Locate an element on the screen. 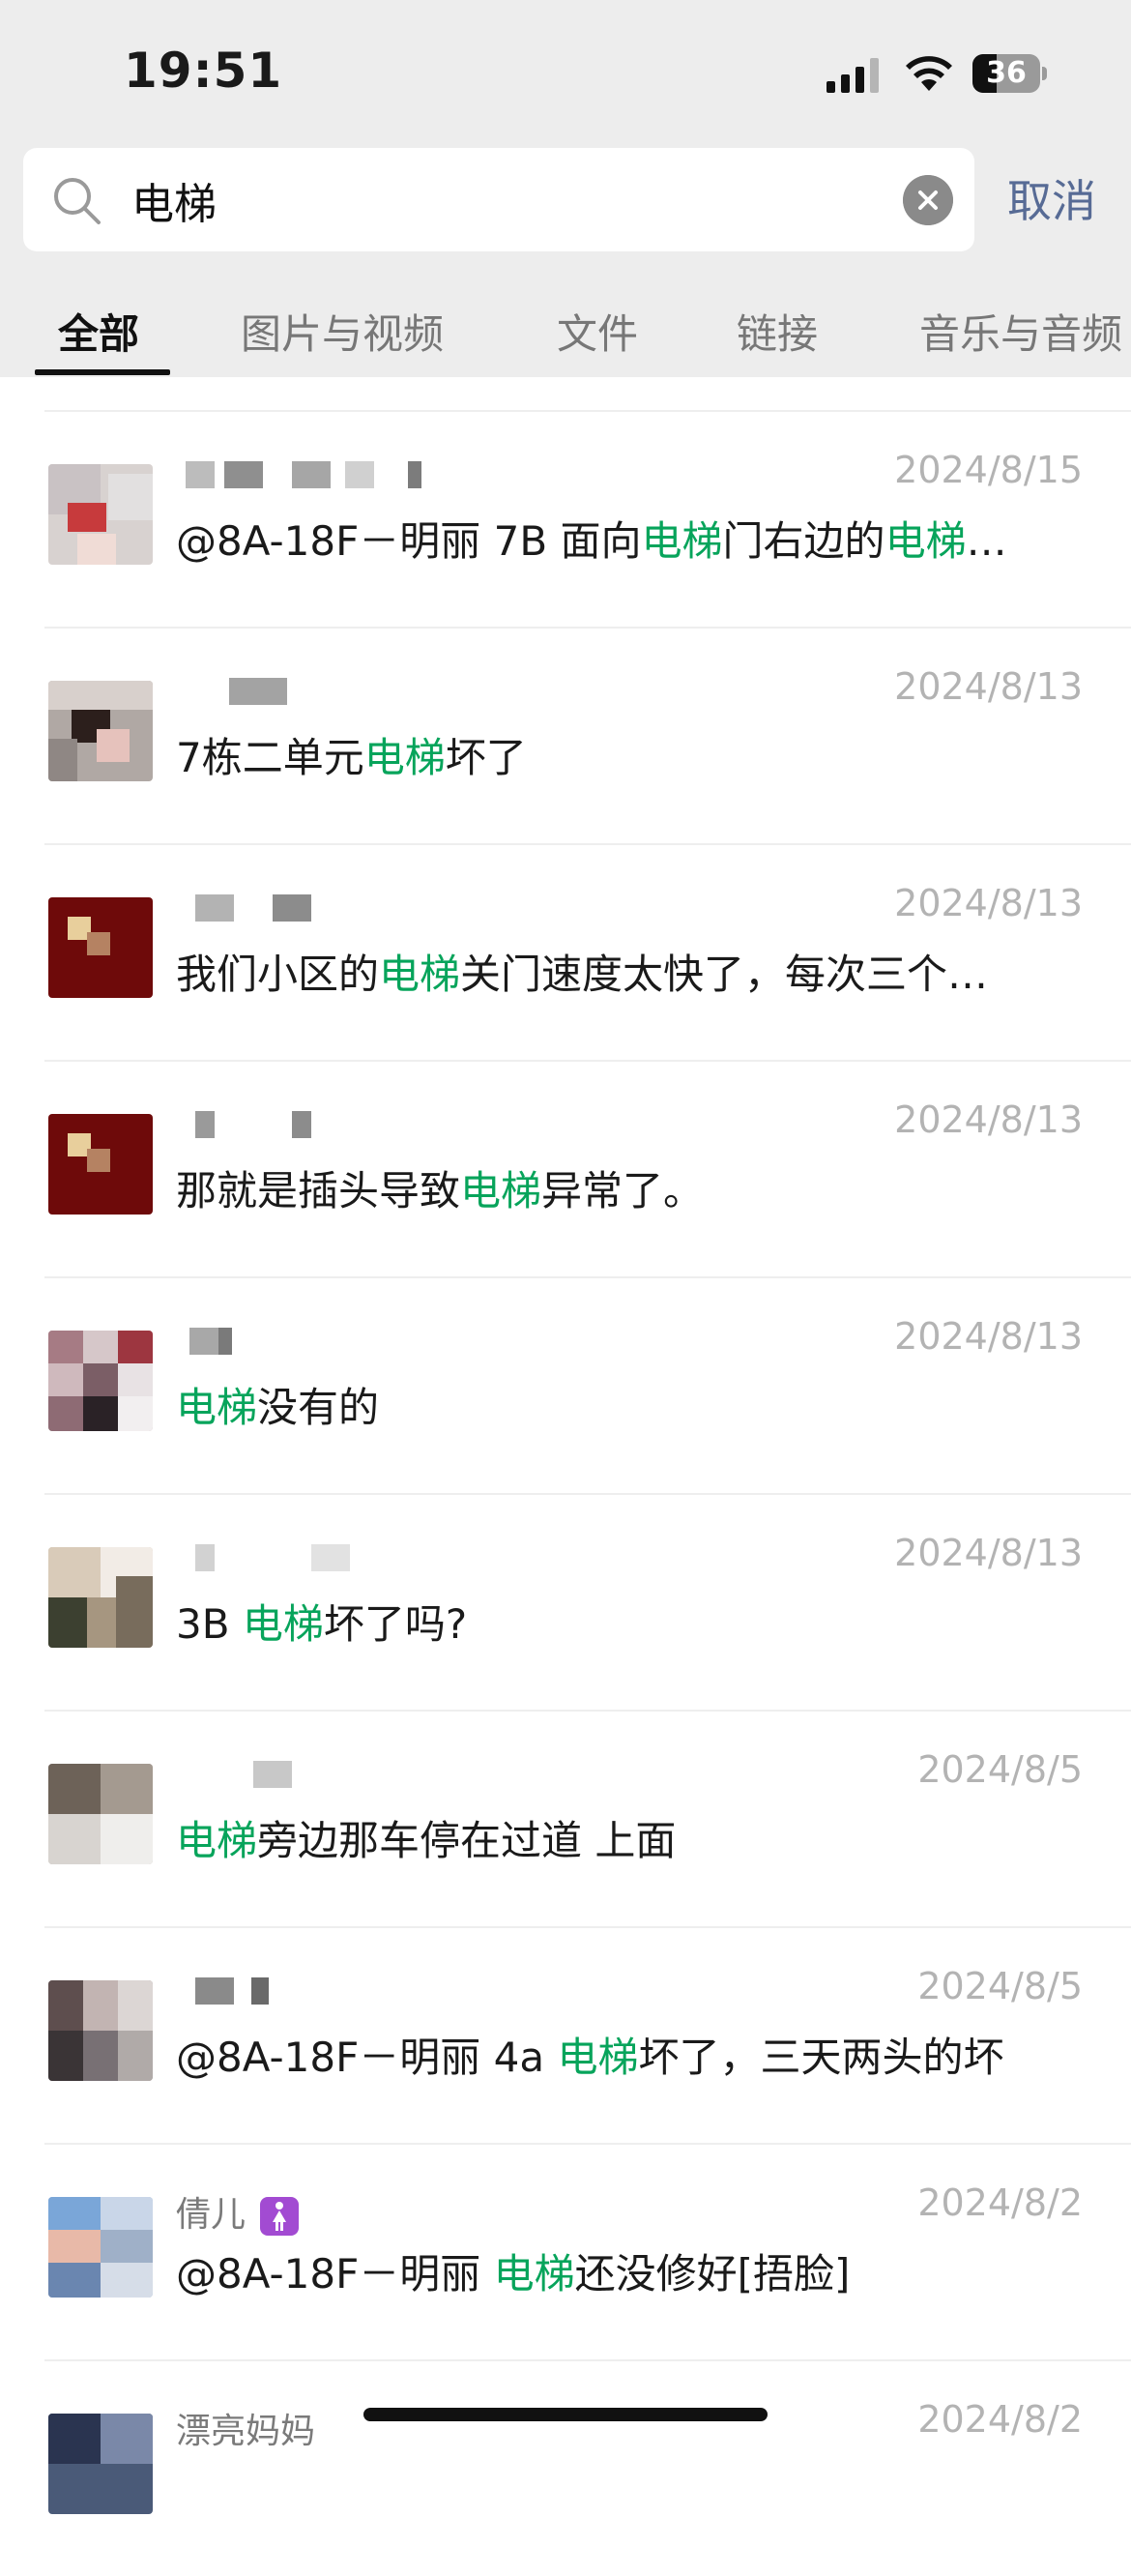 This screenshot has width=1131, height=2576. list-item: 2024/8/13 那就是插头导致电梯异常了。 is located at coordinates (565, 1168).